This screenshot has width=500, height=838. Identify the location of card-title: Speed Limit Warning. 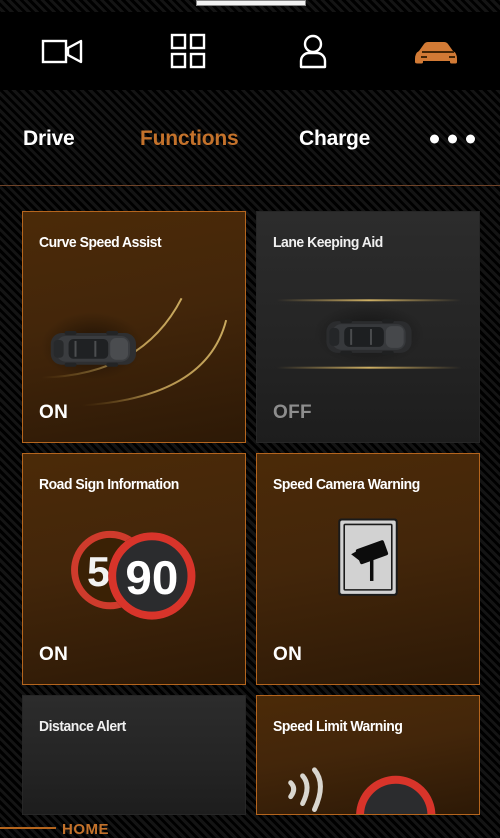
(338, 726).